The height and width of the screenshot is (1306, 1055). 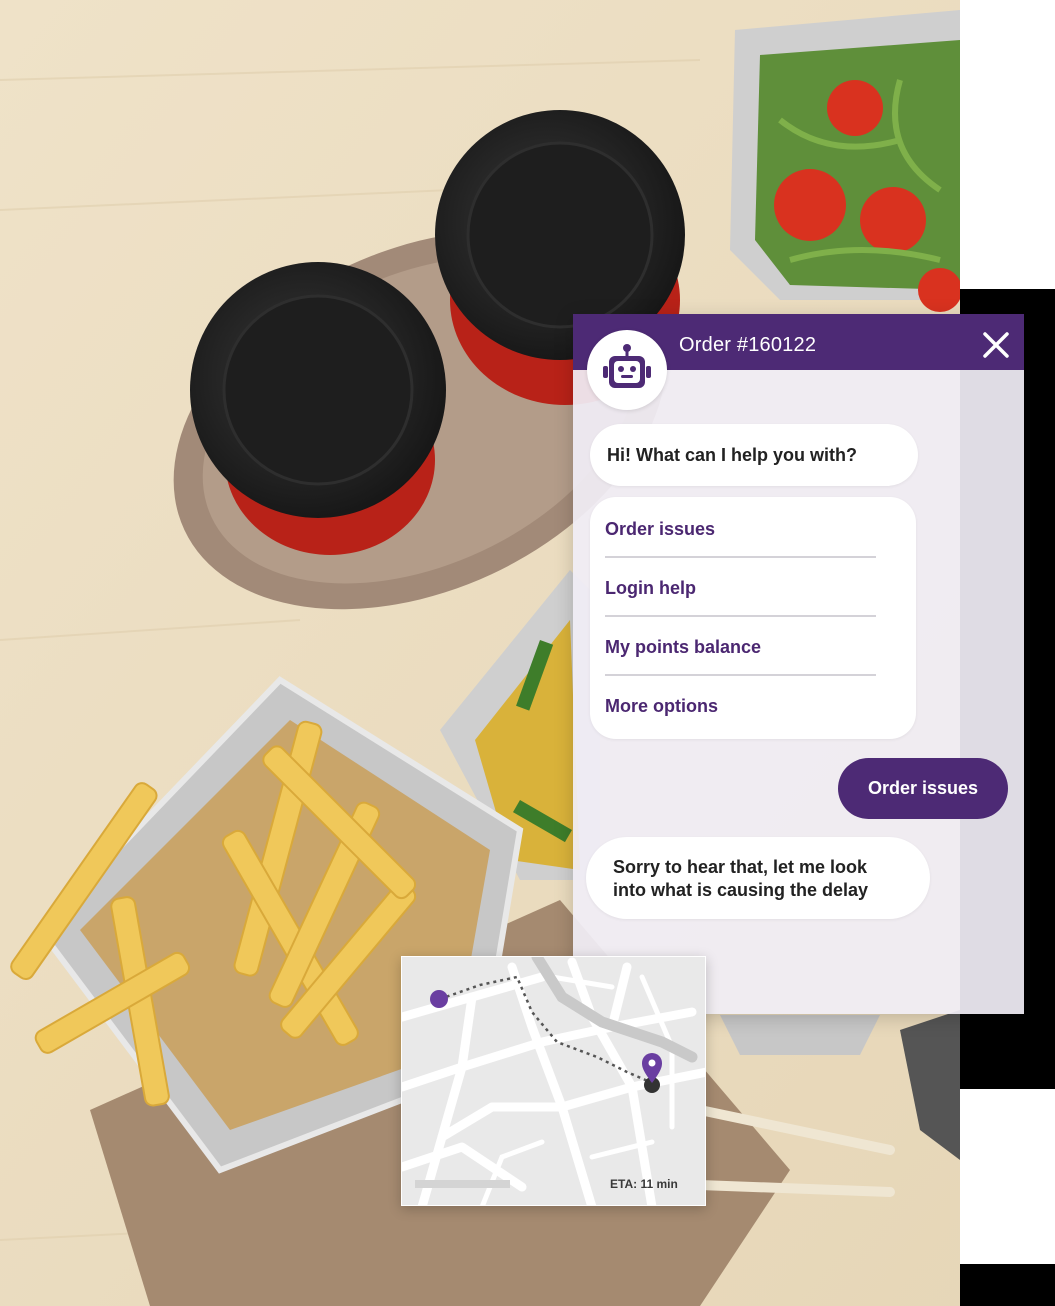 What do you see at coordinates (1007, 144) in the screenshot?
I see `right-edge-top-white` at bounding box center [1007, 144].